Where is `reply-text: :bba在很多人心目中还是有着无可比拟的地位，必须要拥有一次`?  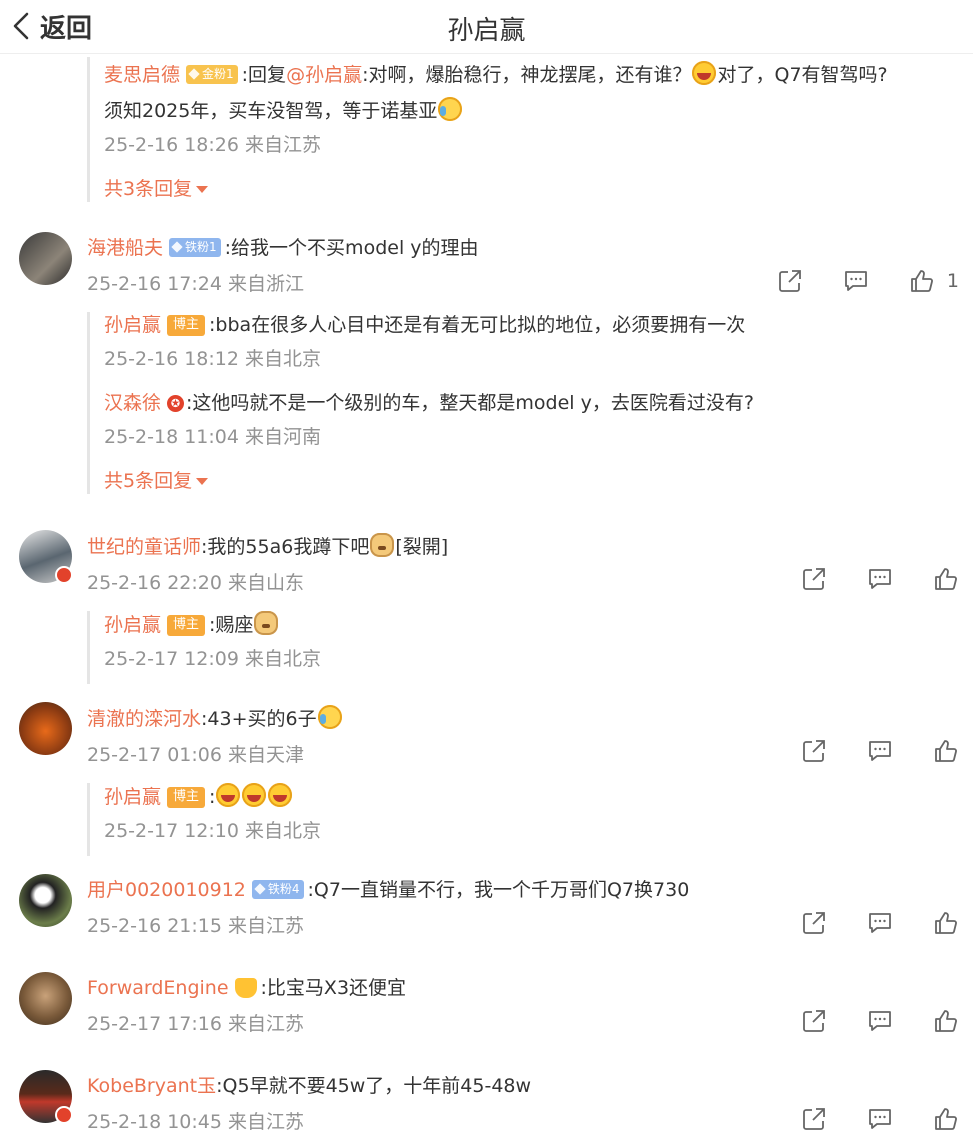
reply-text: :bba在很多人心目中还是有着无可比拟的地位，必须要拥有一次 is located at coordinates (477, 325).